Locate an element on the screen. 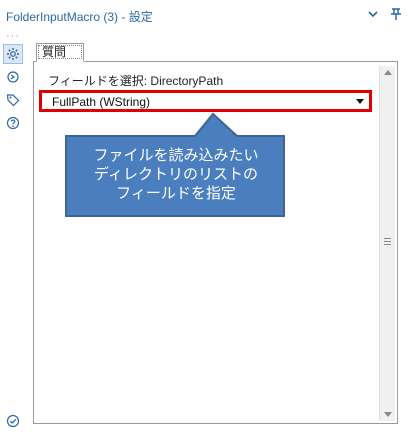  pin-icon is located at coordinates (396, 14).